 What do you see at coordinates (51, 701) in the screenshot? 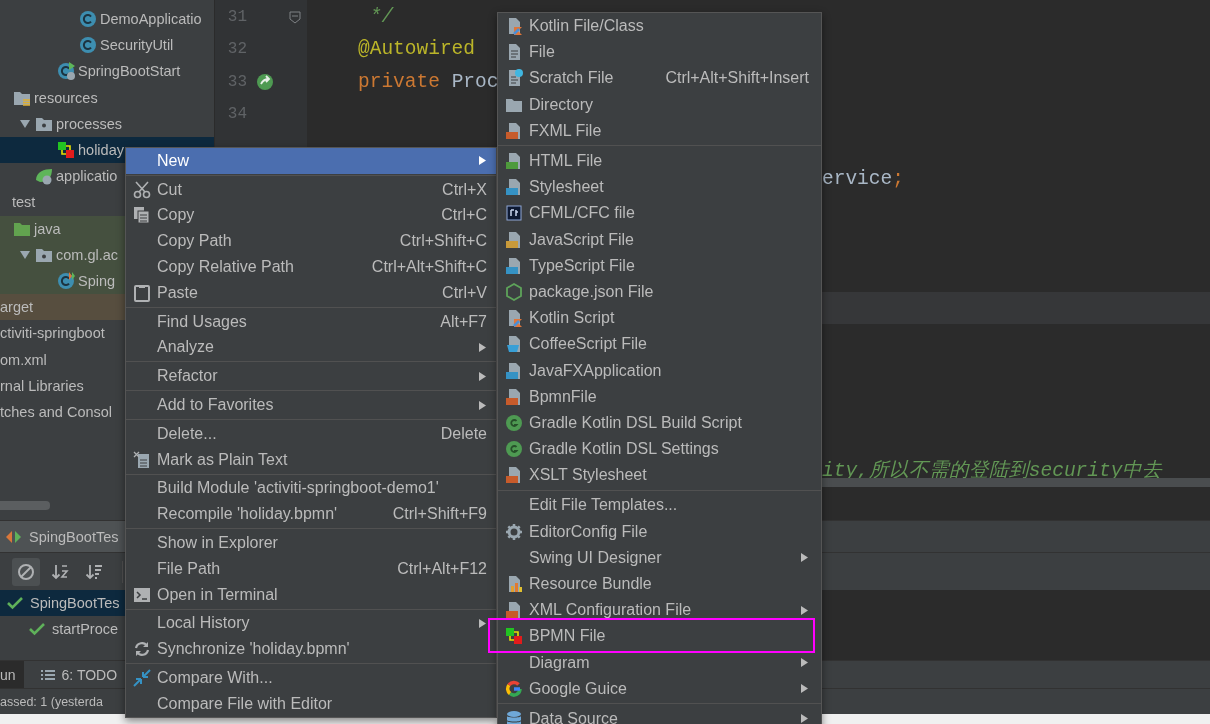
I see `status-text: assed: 1 (yesterda` at bounding box center [51, 701].